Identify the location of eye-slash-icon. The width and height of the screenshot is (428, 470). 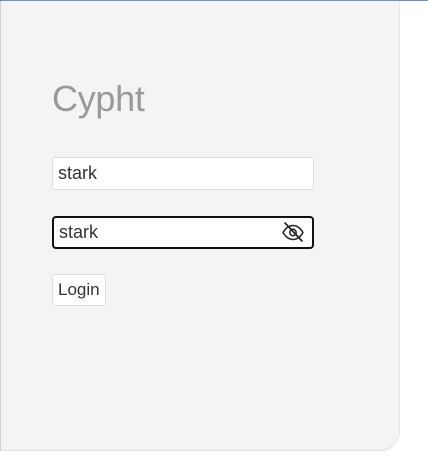
(293, 232).